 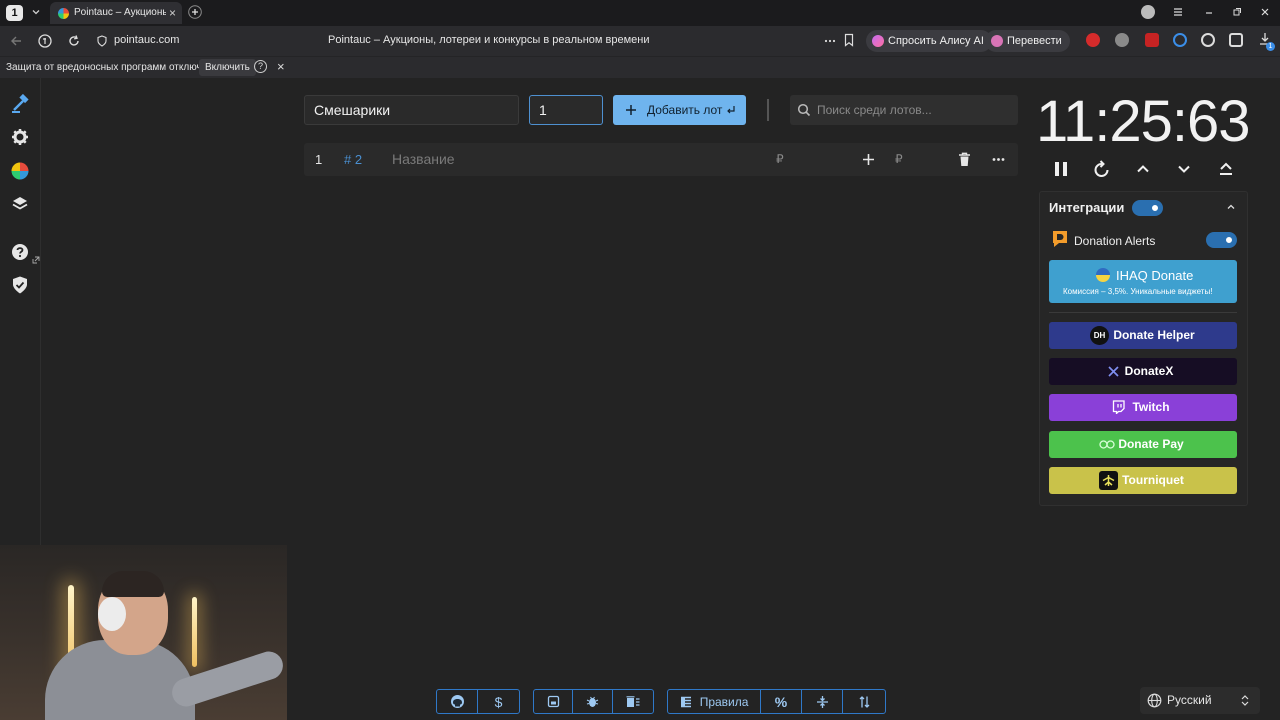 I want to click on github-icon, so click(x=457, y=701).